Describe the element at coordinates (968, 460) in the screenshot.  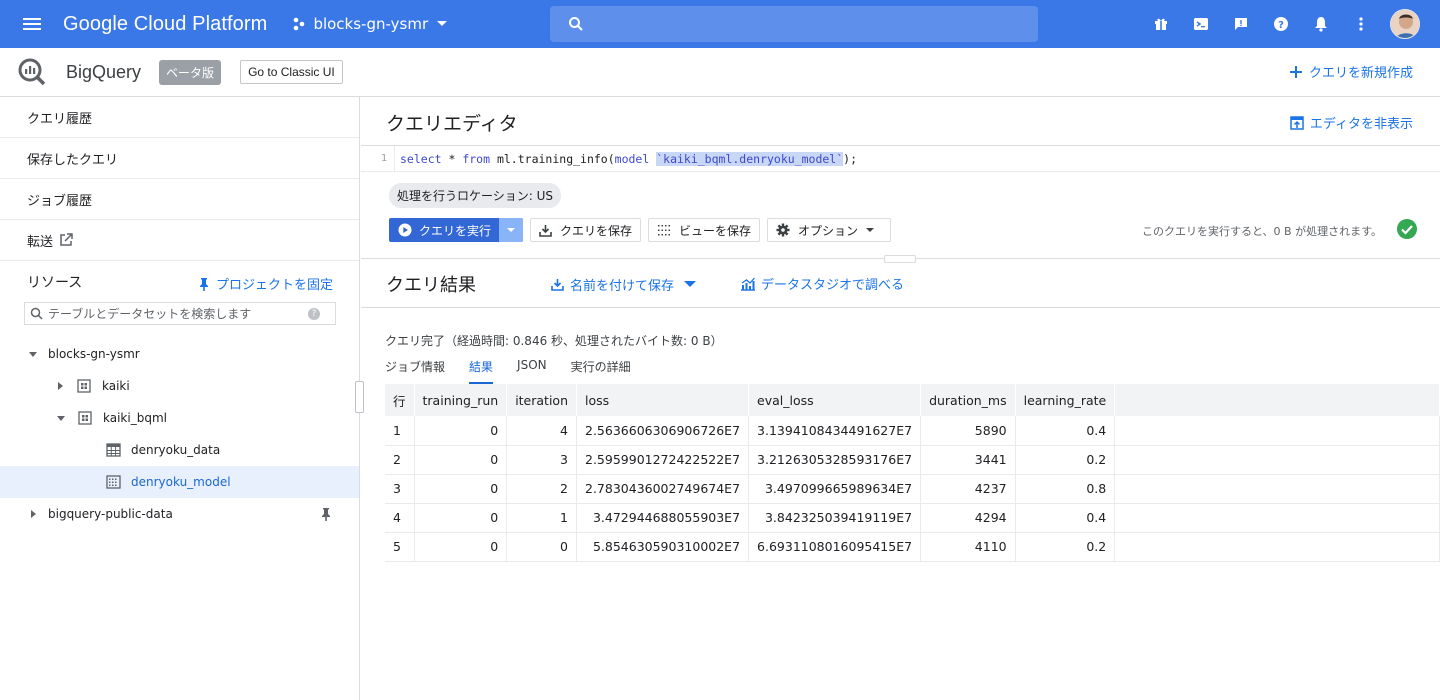
I see `table-cell: 3441` at that location.